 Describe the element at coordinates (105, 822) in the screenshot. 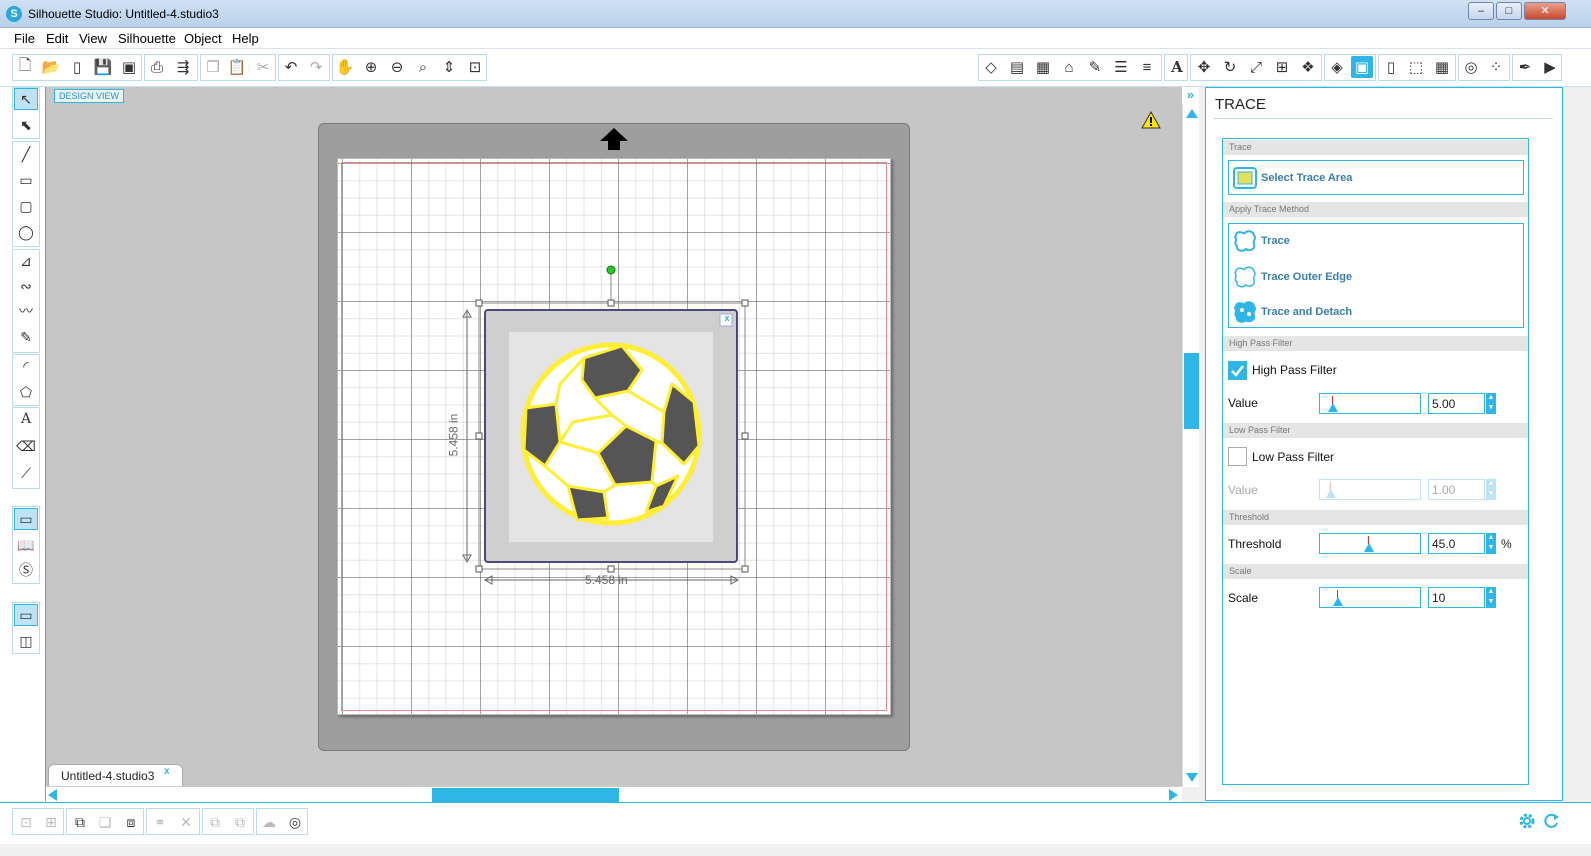

I see `release-compound-path-icon: ❏` at that location.